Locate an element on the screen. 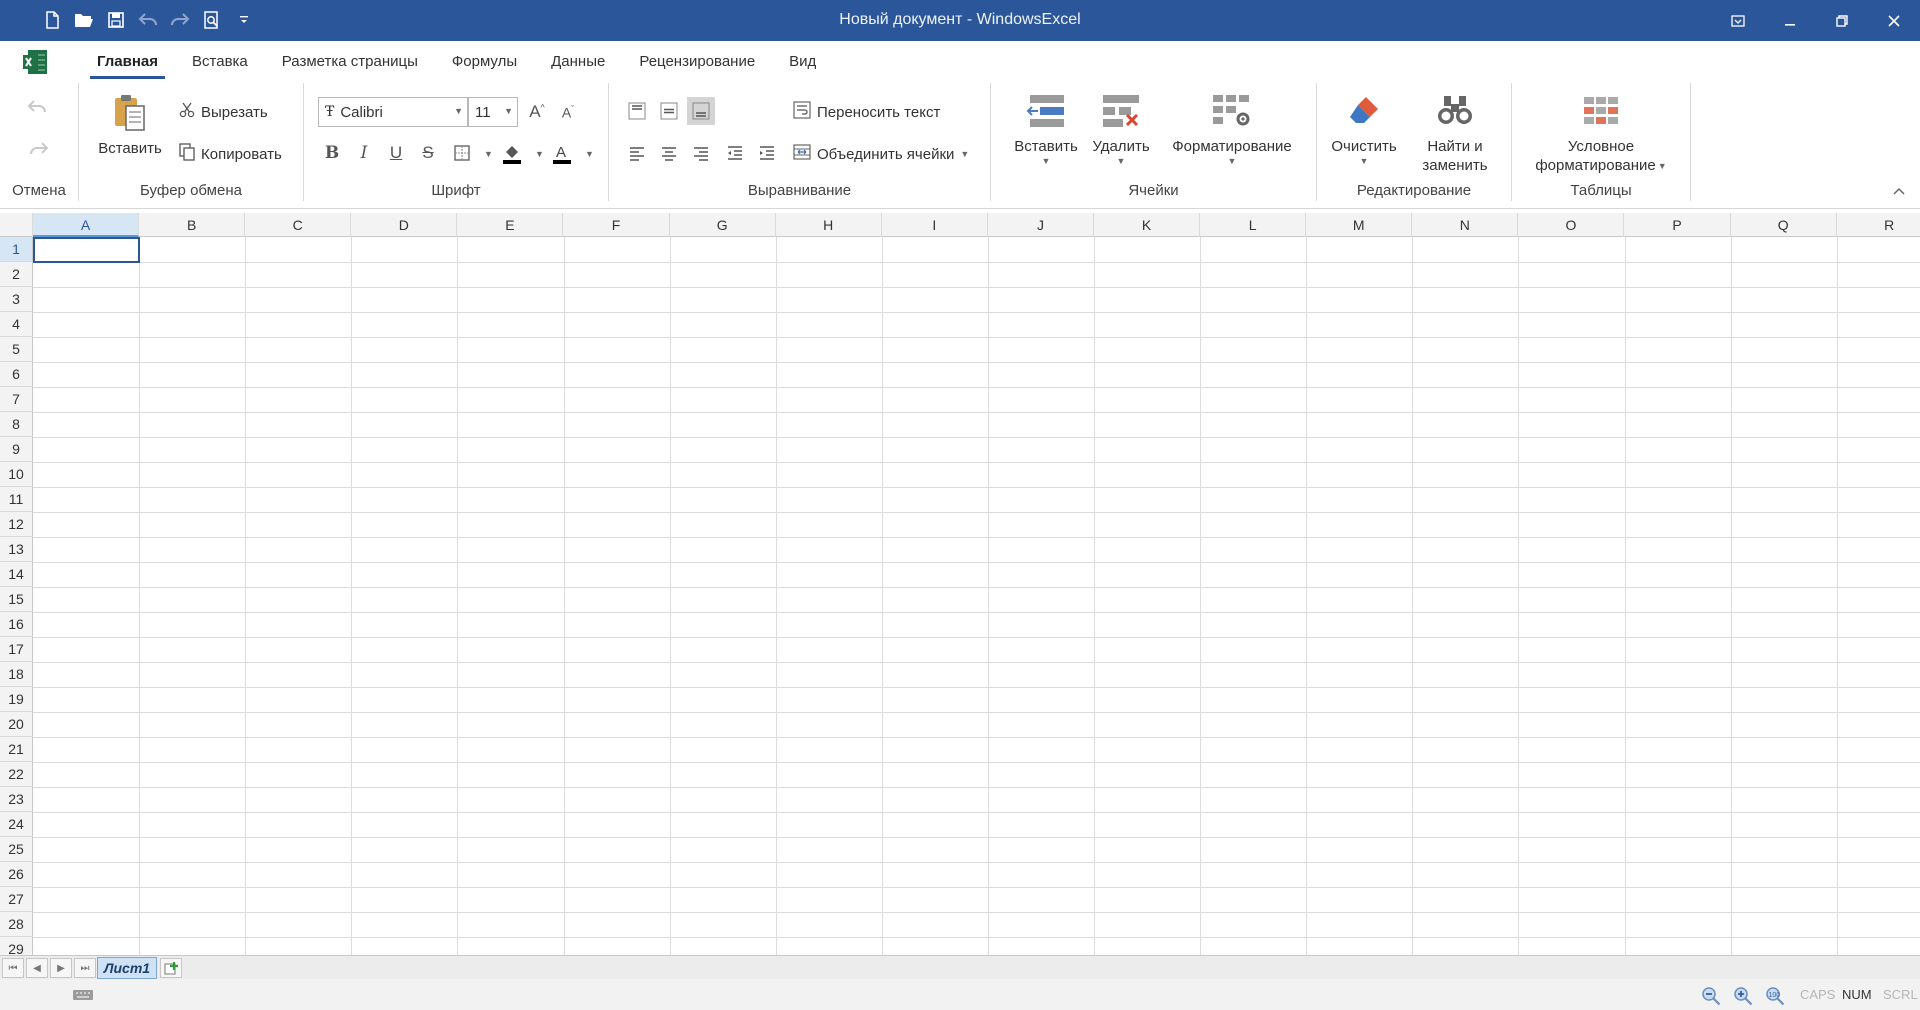  column-header: H is located at coordinates (829, 225).